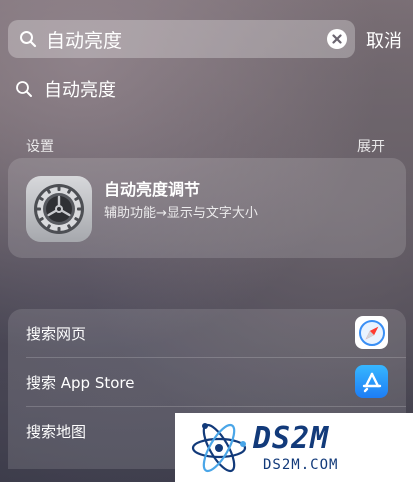 The height and width of the screenshot is (482, 413). What do you see at coordinates (80, 383) in the screenshot?
I see `list-item-label: 搜索 App Store` at bounding box center [80, 383].